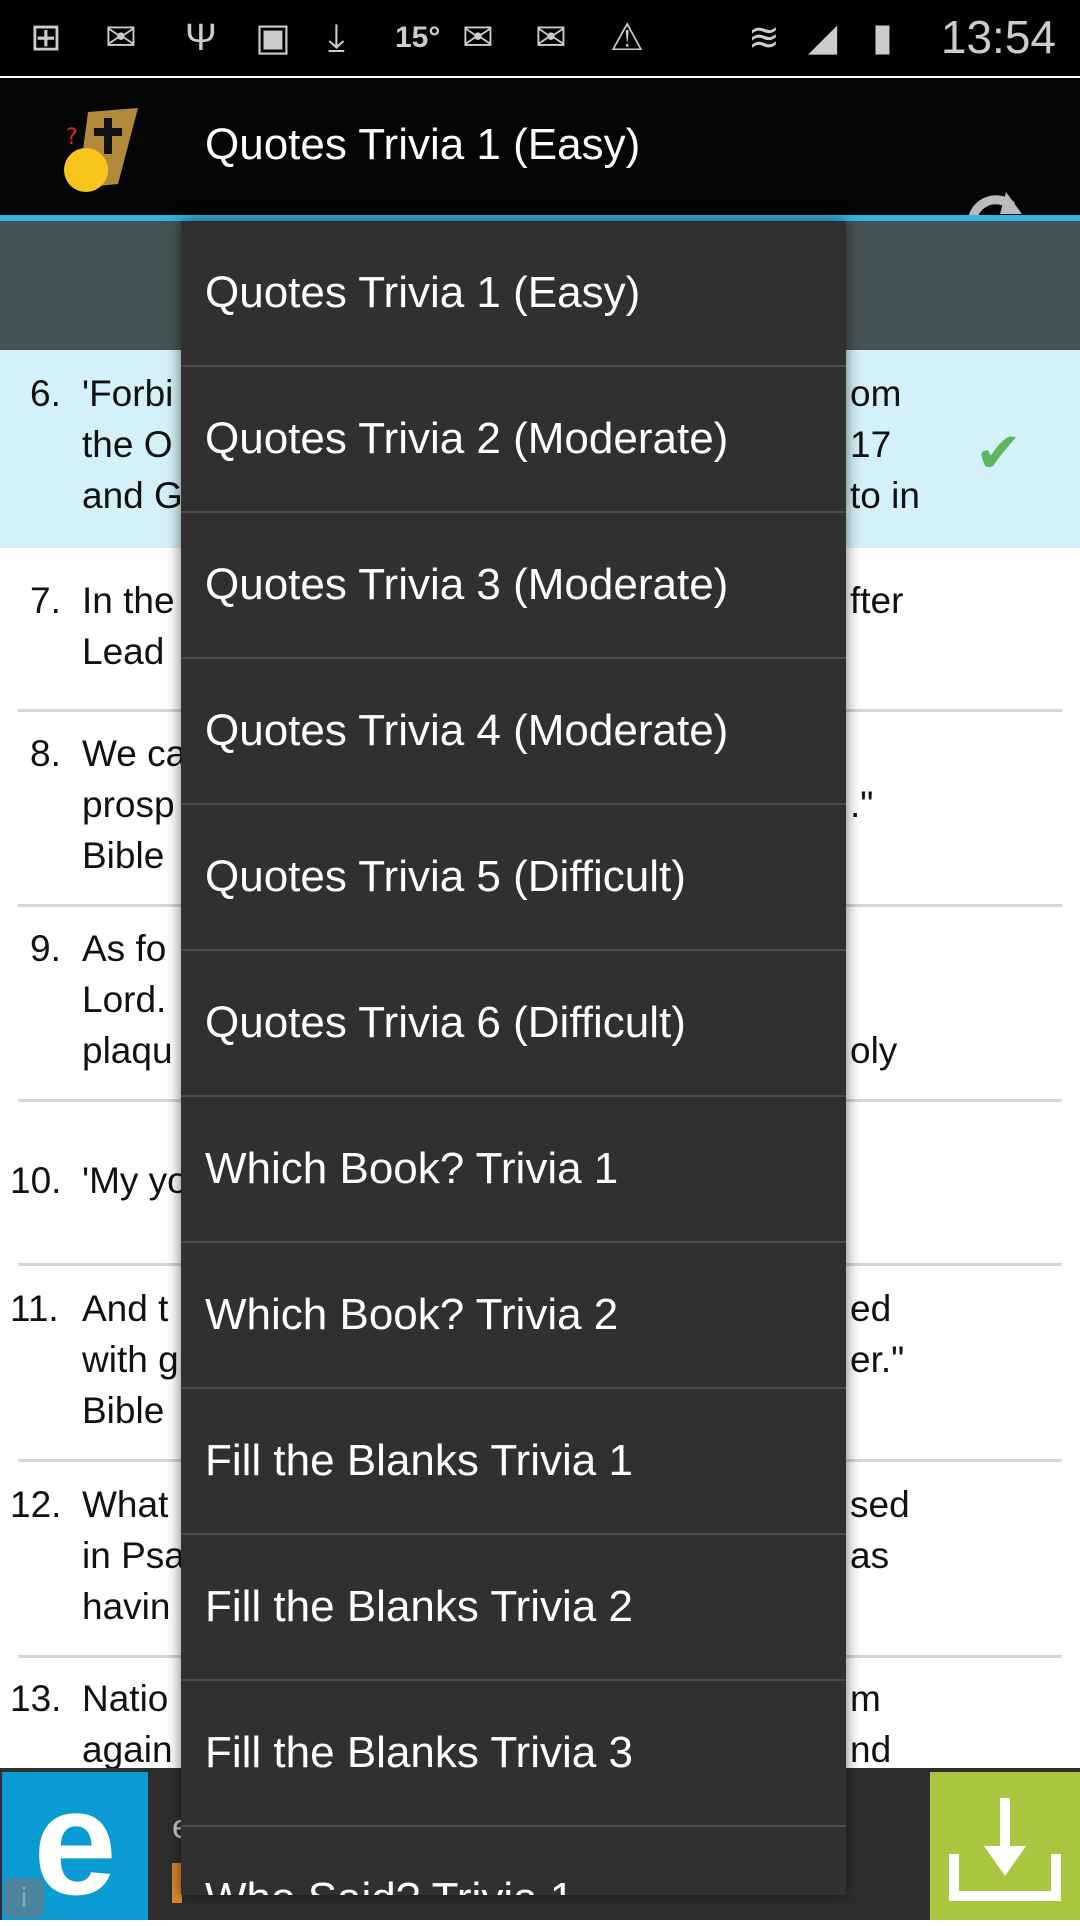 The image size is (1080, 1926). Describe the element at coordinates (125, 1308) in the screenshot. I see `question-text: And t` at that location.